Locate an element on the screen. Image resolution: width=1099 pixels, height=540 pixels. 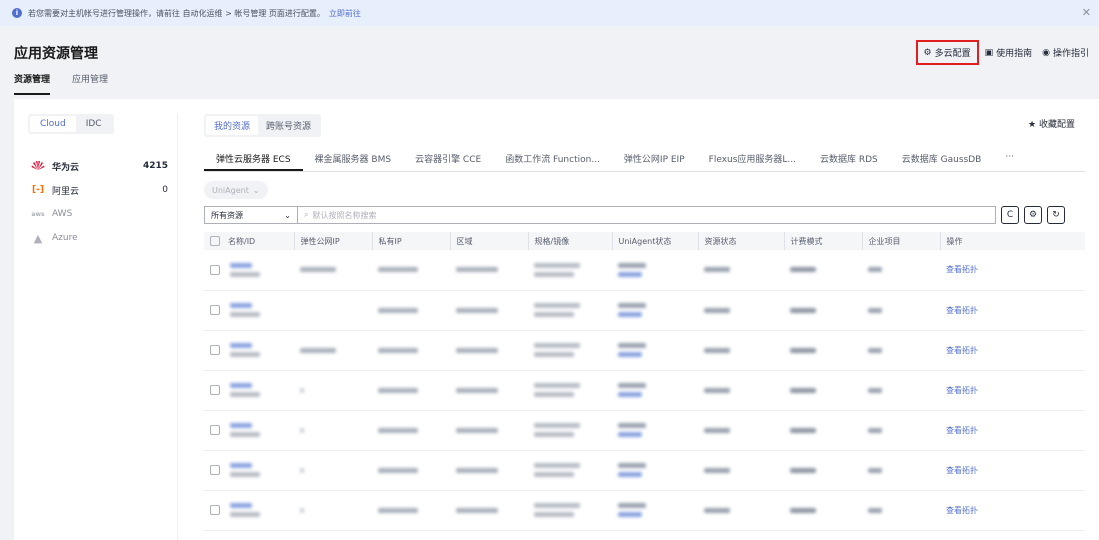
segment-idc: IDC is located at coordinates (94, 124).